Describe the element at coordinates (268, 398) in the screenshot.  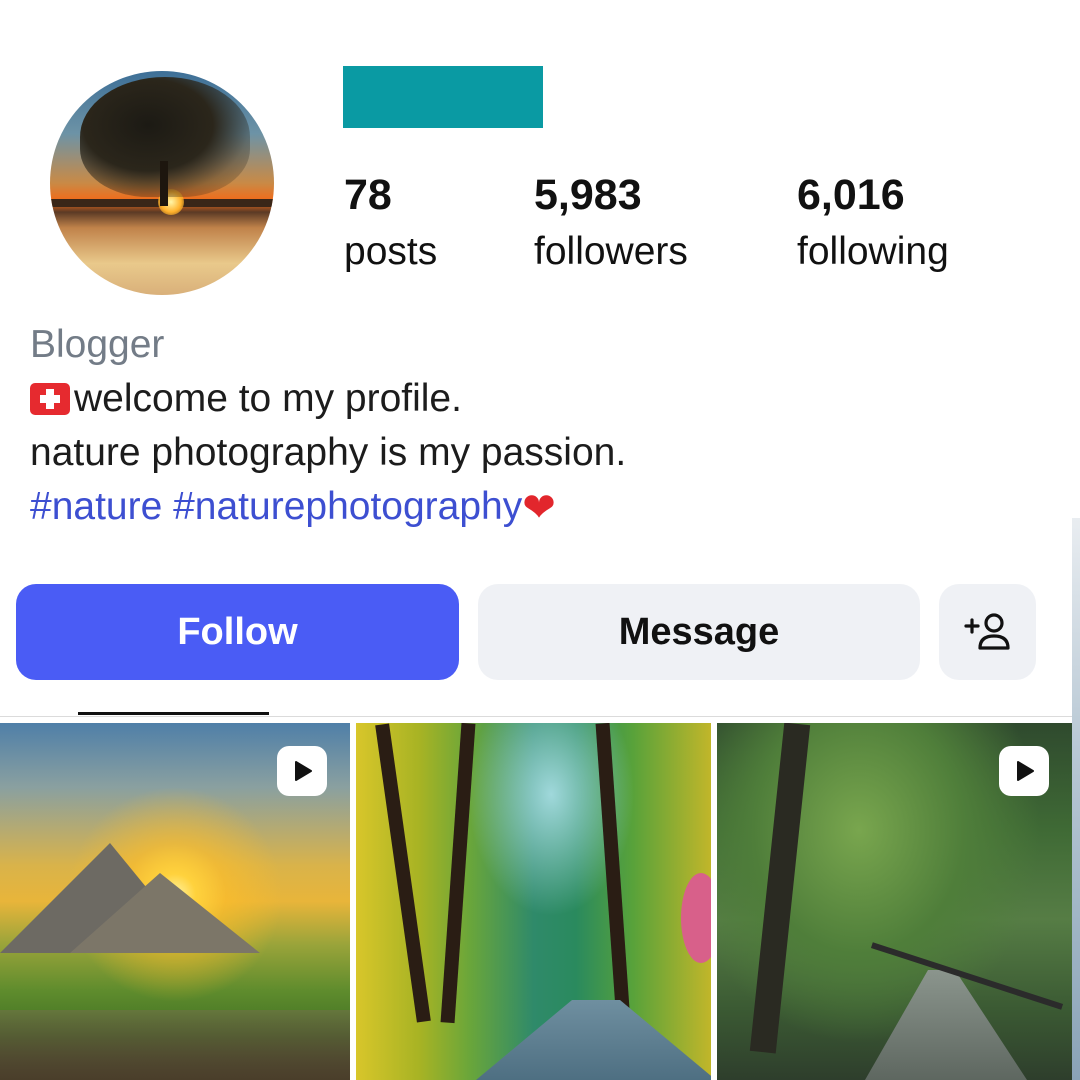
I see `bio-welcome-text: welcome to my profile.` at that location.